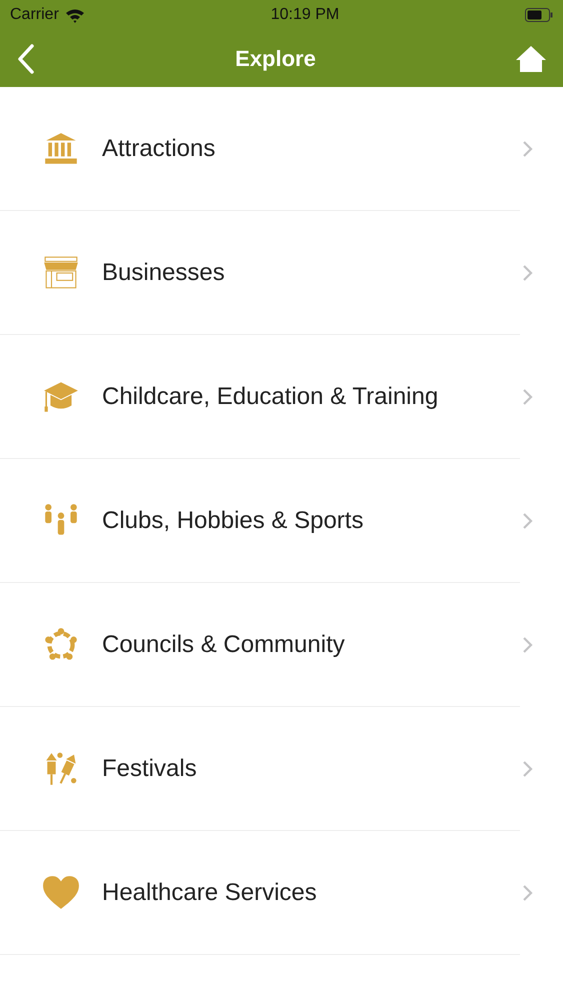 The height and width of the screenshot is (1000, 563). What do you see at coordinates (61, 893) in the screenshot?
I see `heart-icon` at bounding box center [61, 893].